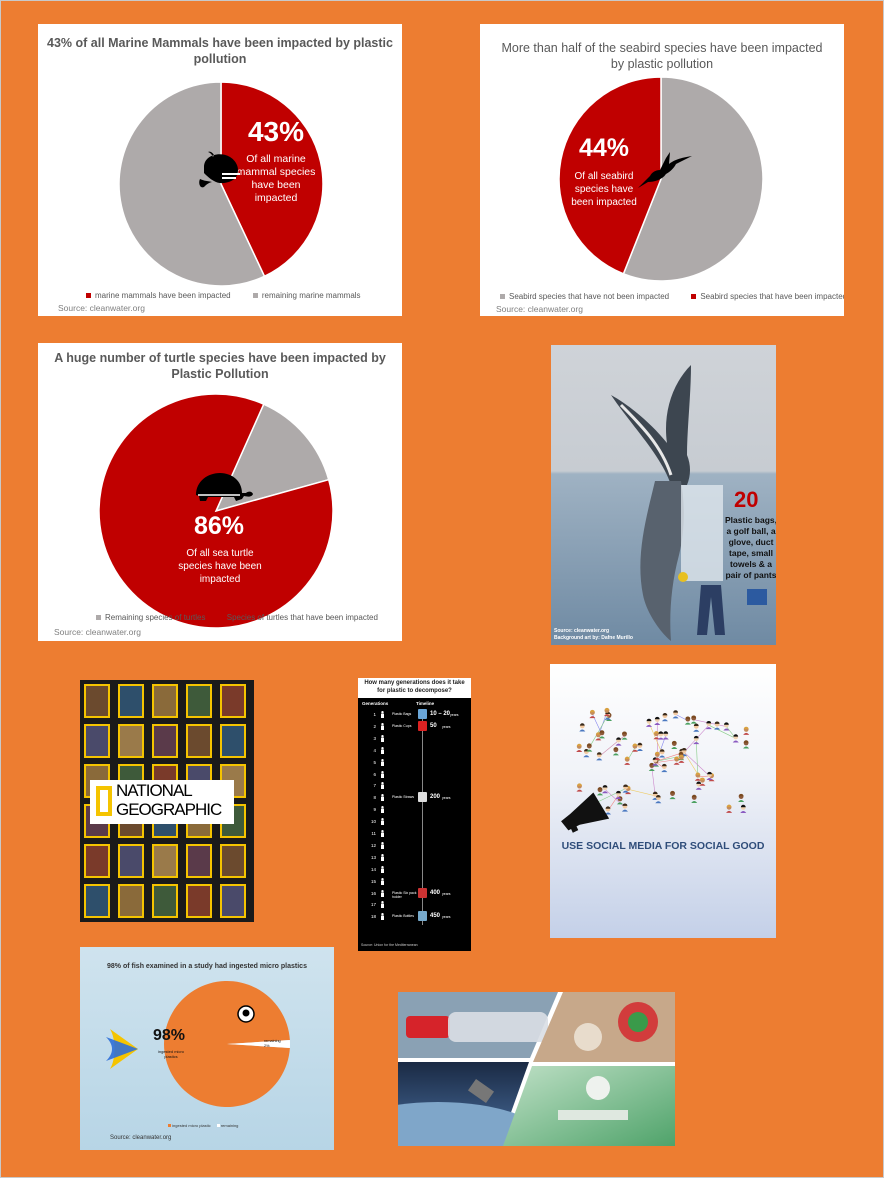  I want to click on legend-remaining: remaining marine mammals, so click(311, 295).